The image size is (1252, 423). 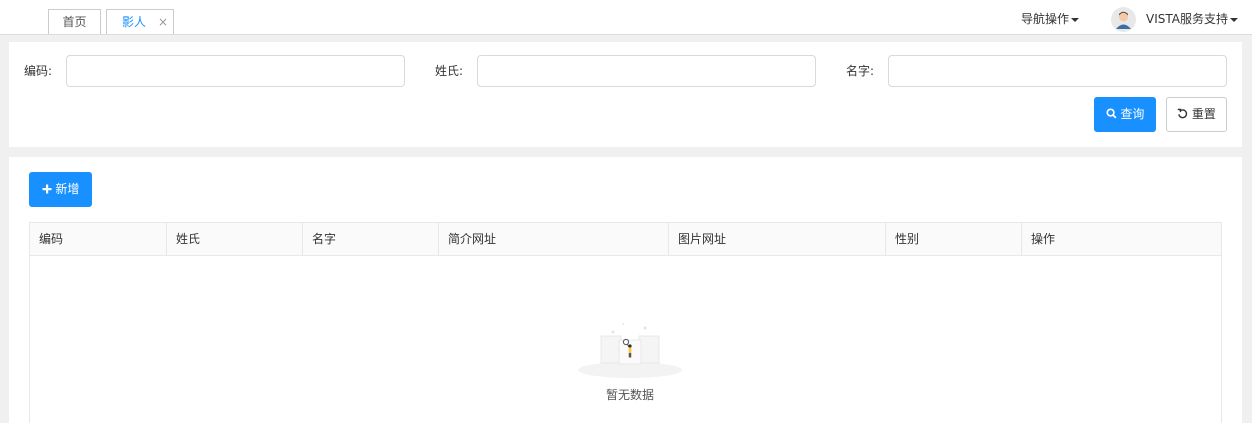 I want to click on user-menu: VISTA服务支持, so click(x=1192, y=18).